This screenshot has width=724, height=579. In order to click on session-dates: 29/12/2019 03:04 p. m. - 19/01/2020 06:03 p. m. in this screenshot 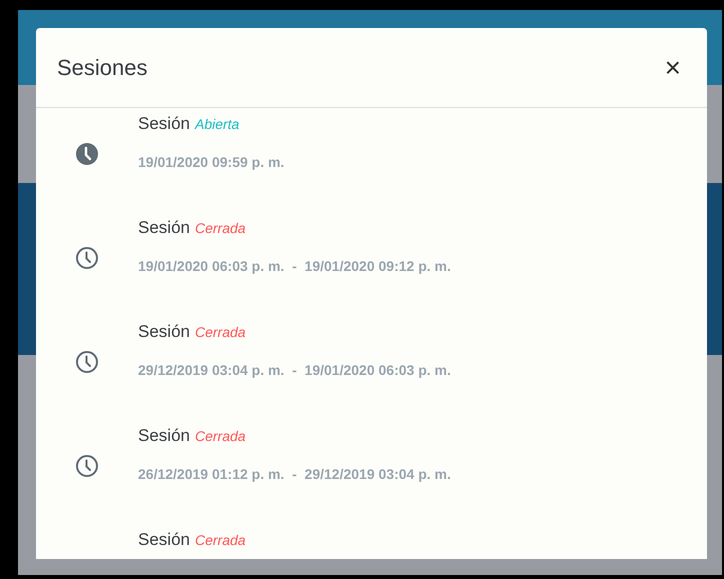, I will do `click(294, 370)`.